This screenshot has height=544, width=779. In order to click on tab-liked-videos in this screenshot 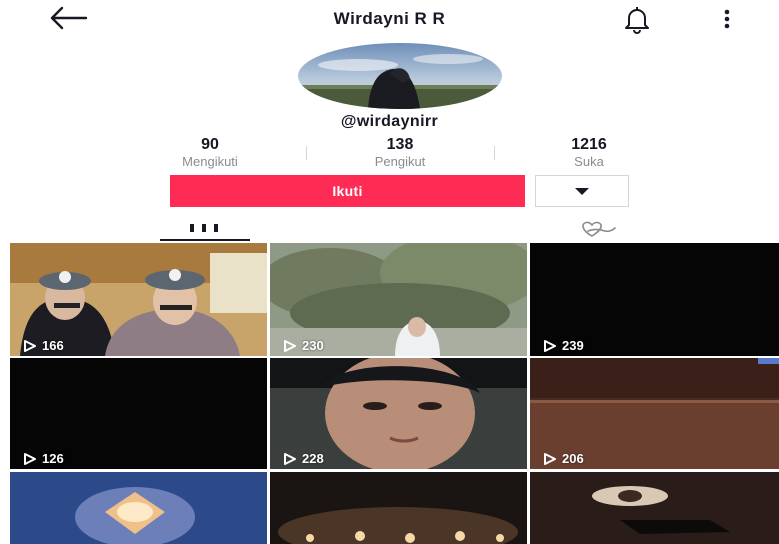, I will do `click(595, 227)`.